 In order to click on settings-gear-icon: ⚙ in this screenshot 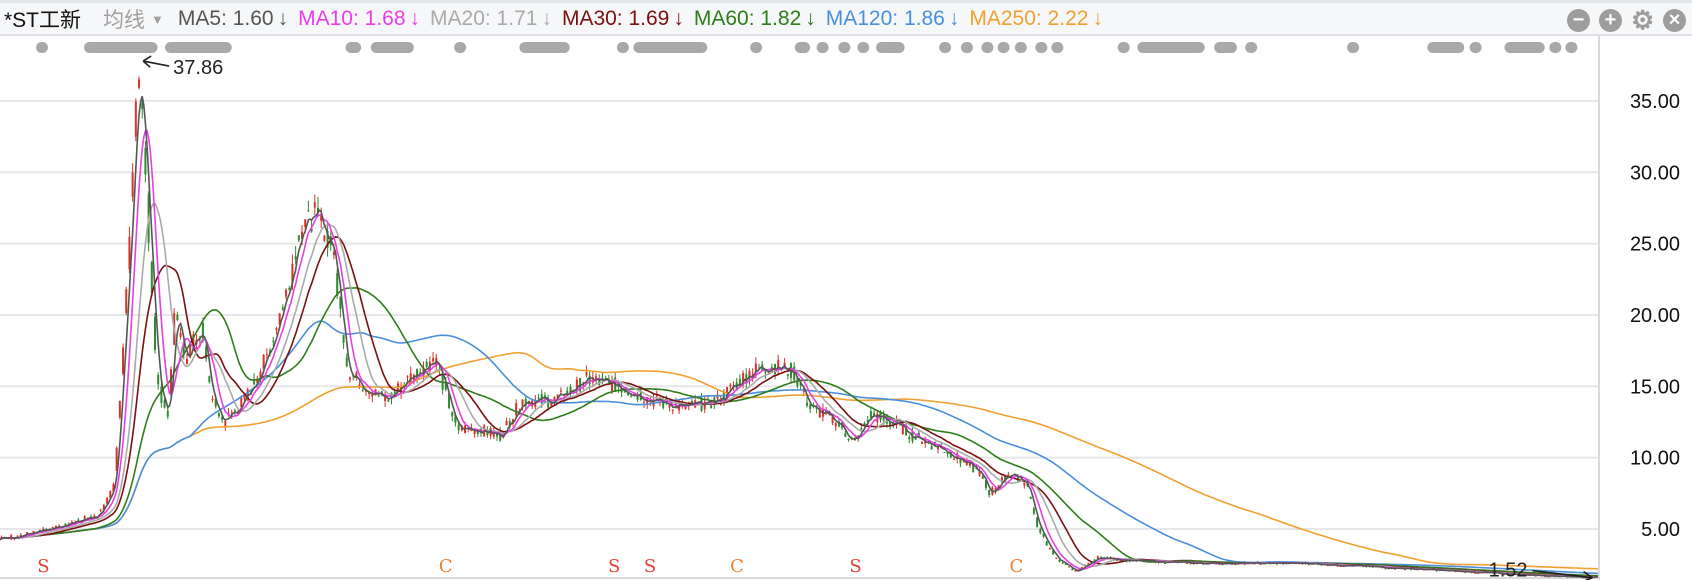, I will do `click(1642, 20)`.